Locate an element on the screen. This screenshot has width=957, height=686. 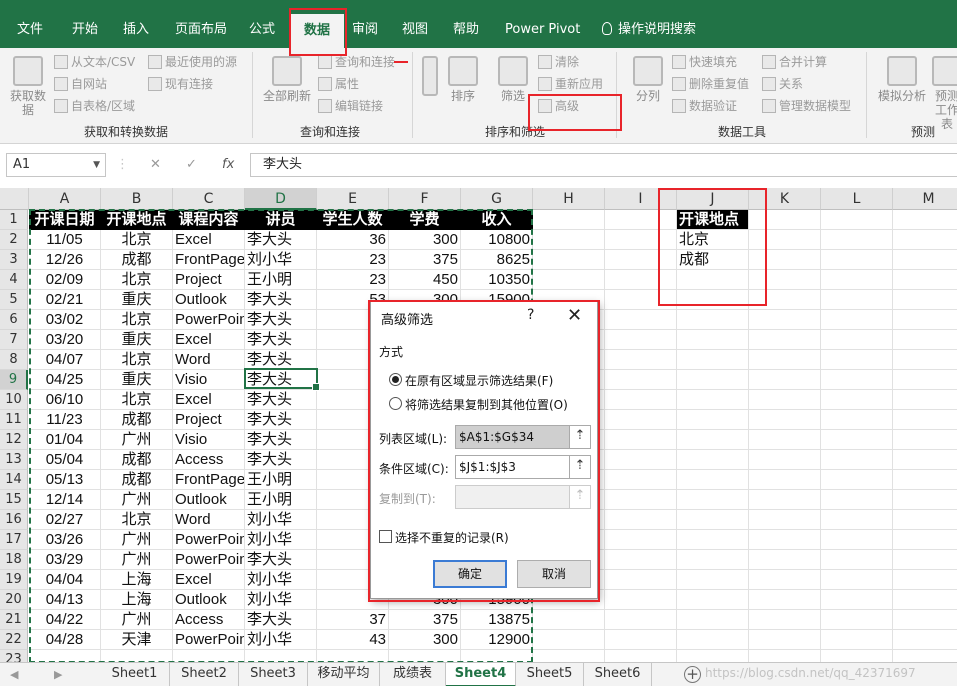
column-header: K is located at coordinates (785, 199).